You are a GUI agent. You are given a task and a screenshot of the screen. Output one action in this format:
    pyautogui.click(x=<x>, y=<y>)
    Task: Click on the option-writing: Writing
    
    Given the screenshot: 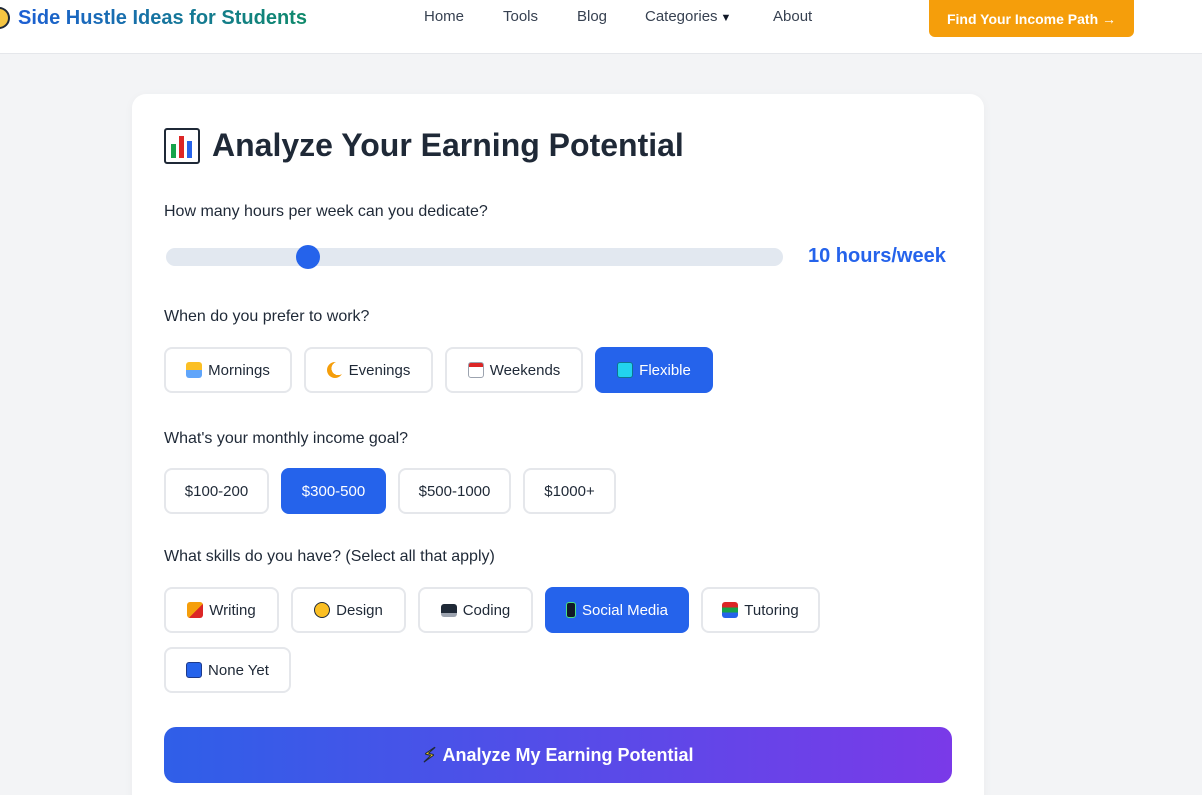 What is the action you would take?
    pyautogui.click(x=221, y=610)
    